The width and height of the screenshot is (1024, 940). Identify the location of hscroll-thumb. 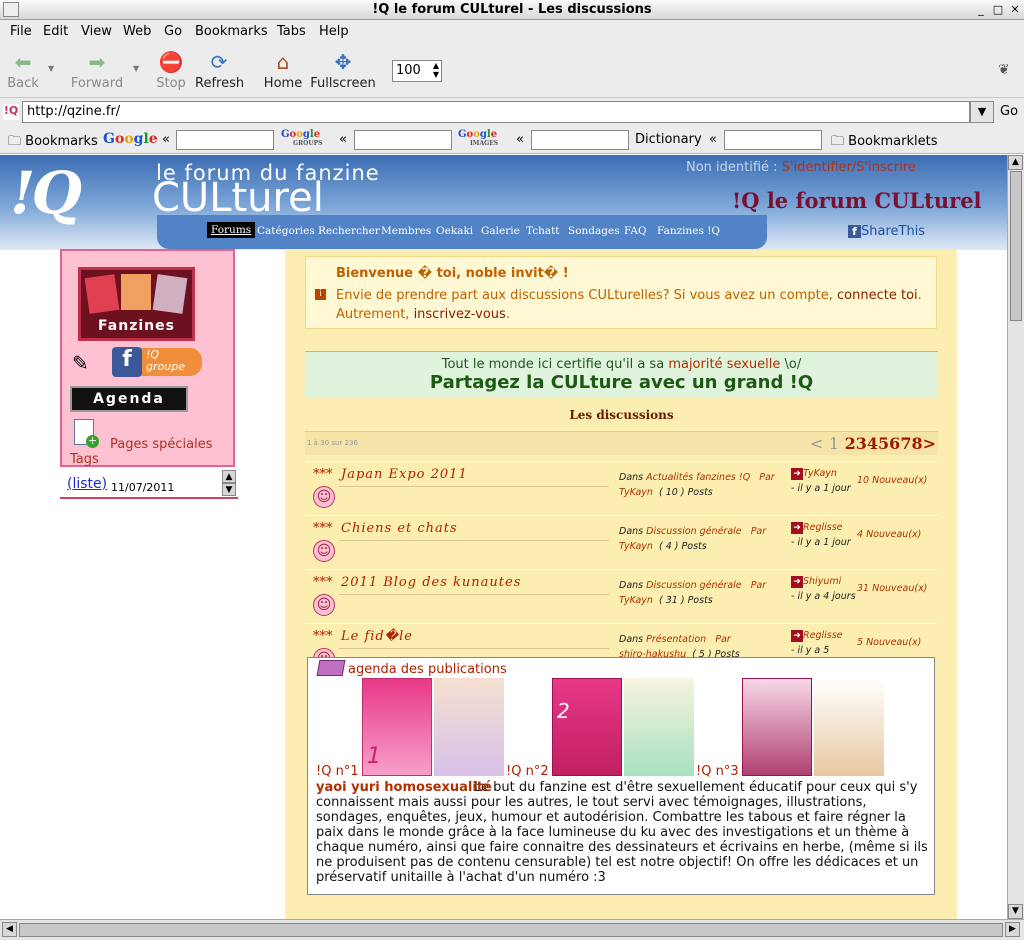
(511, 930).